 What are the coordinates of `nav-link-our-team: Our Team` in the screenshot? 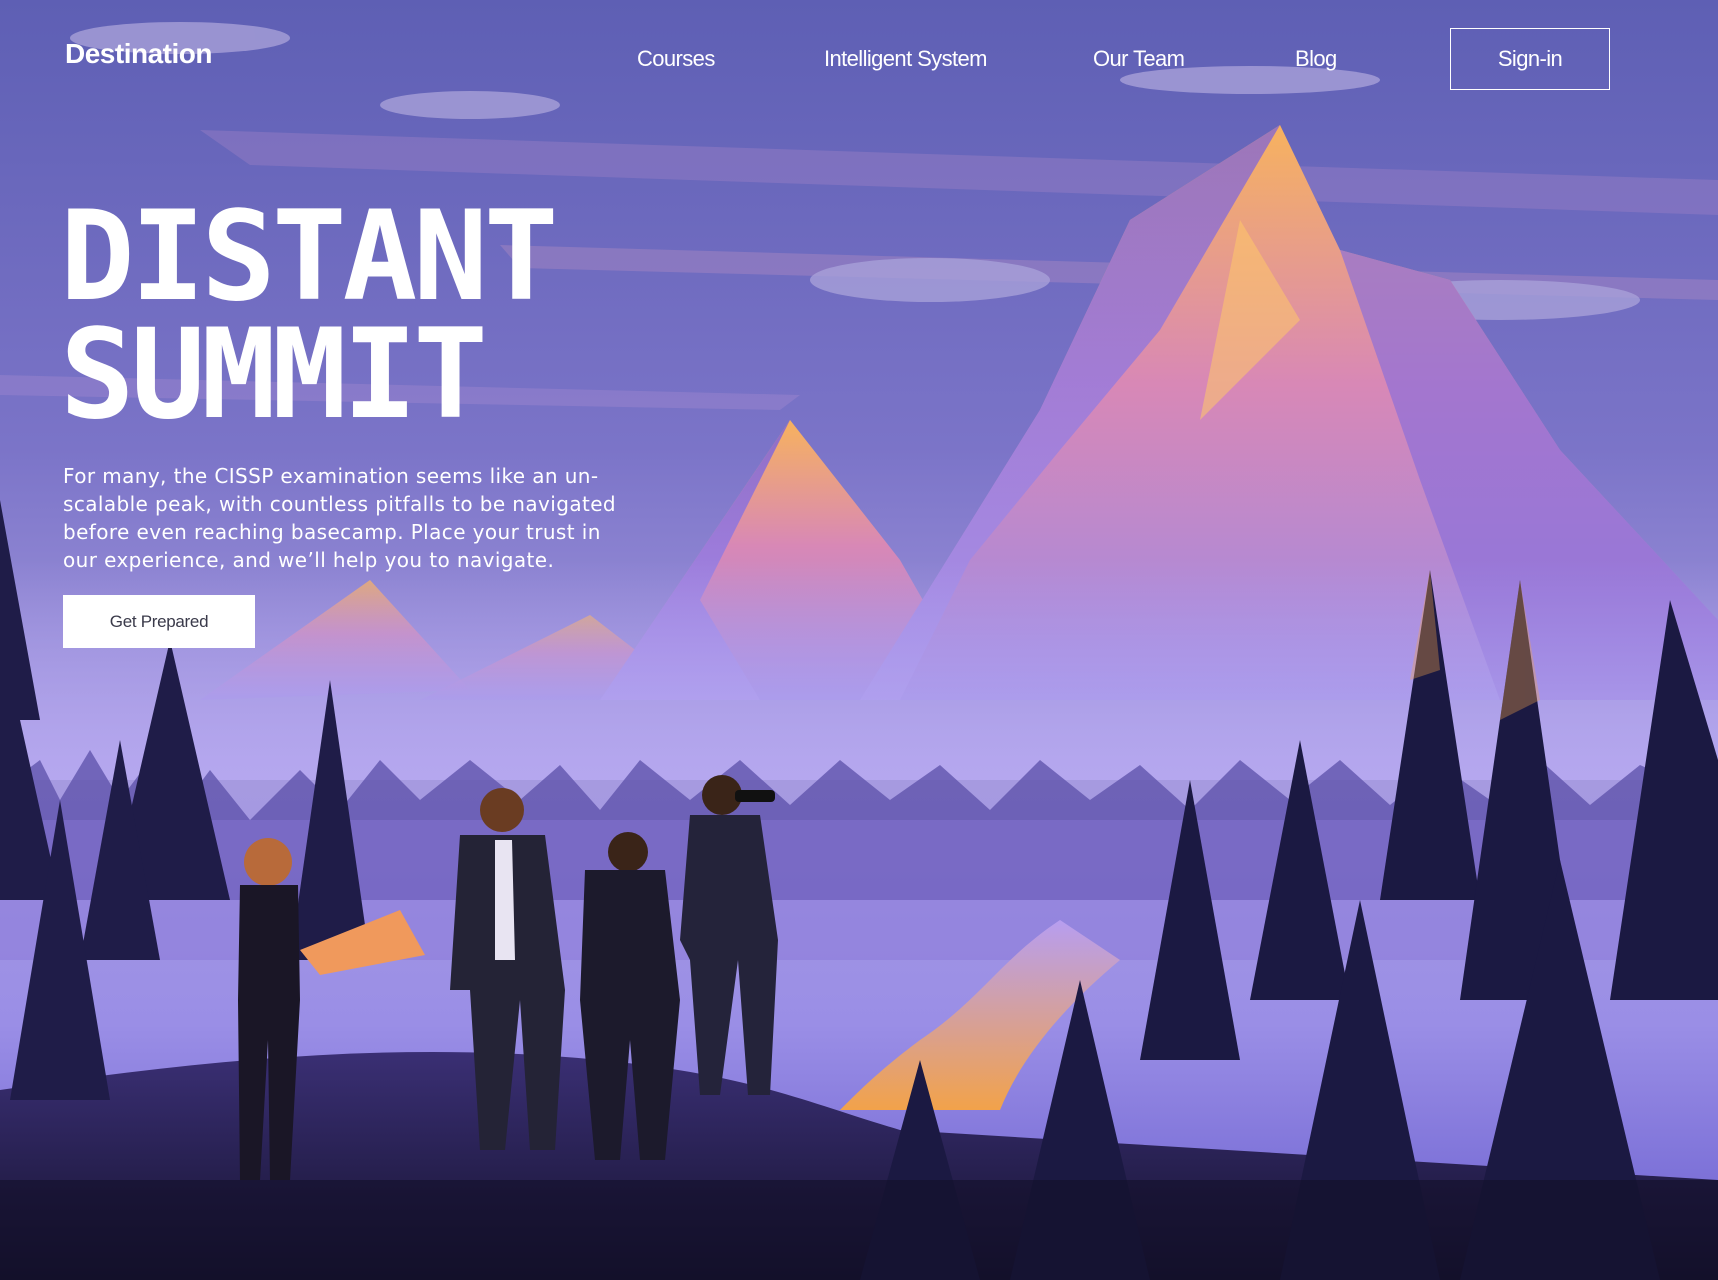 It's located at (1139, 59).